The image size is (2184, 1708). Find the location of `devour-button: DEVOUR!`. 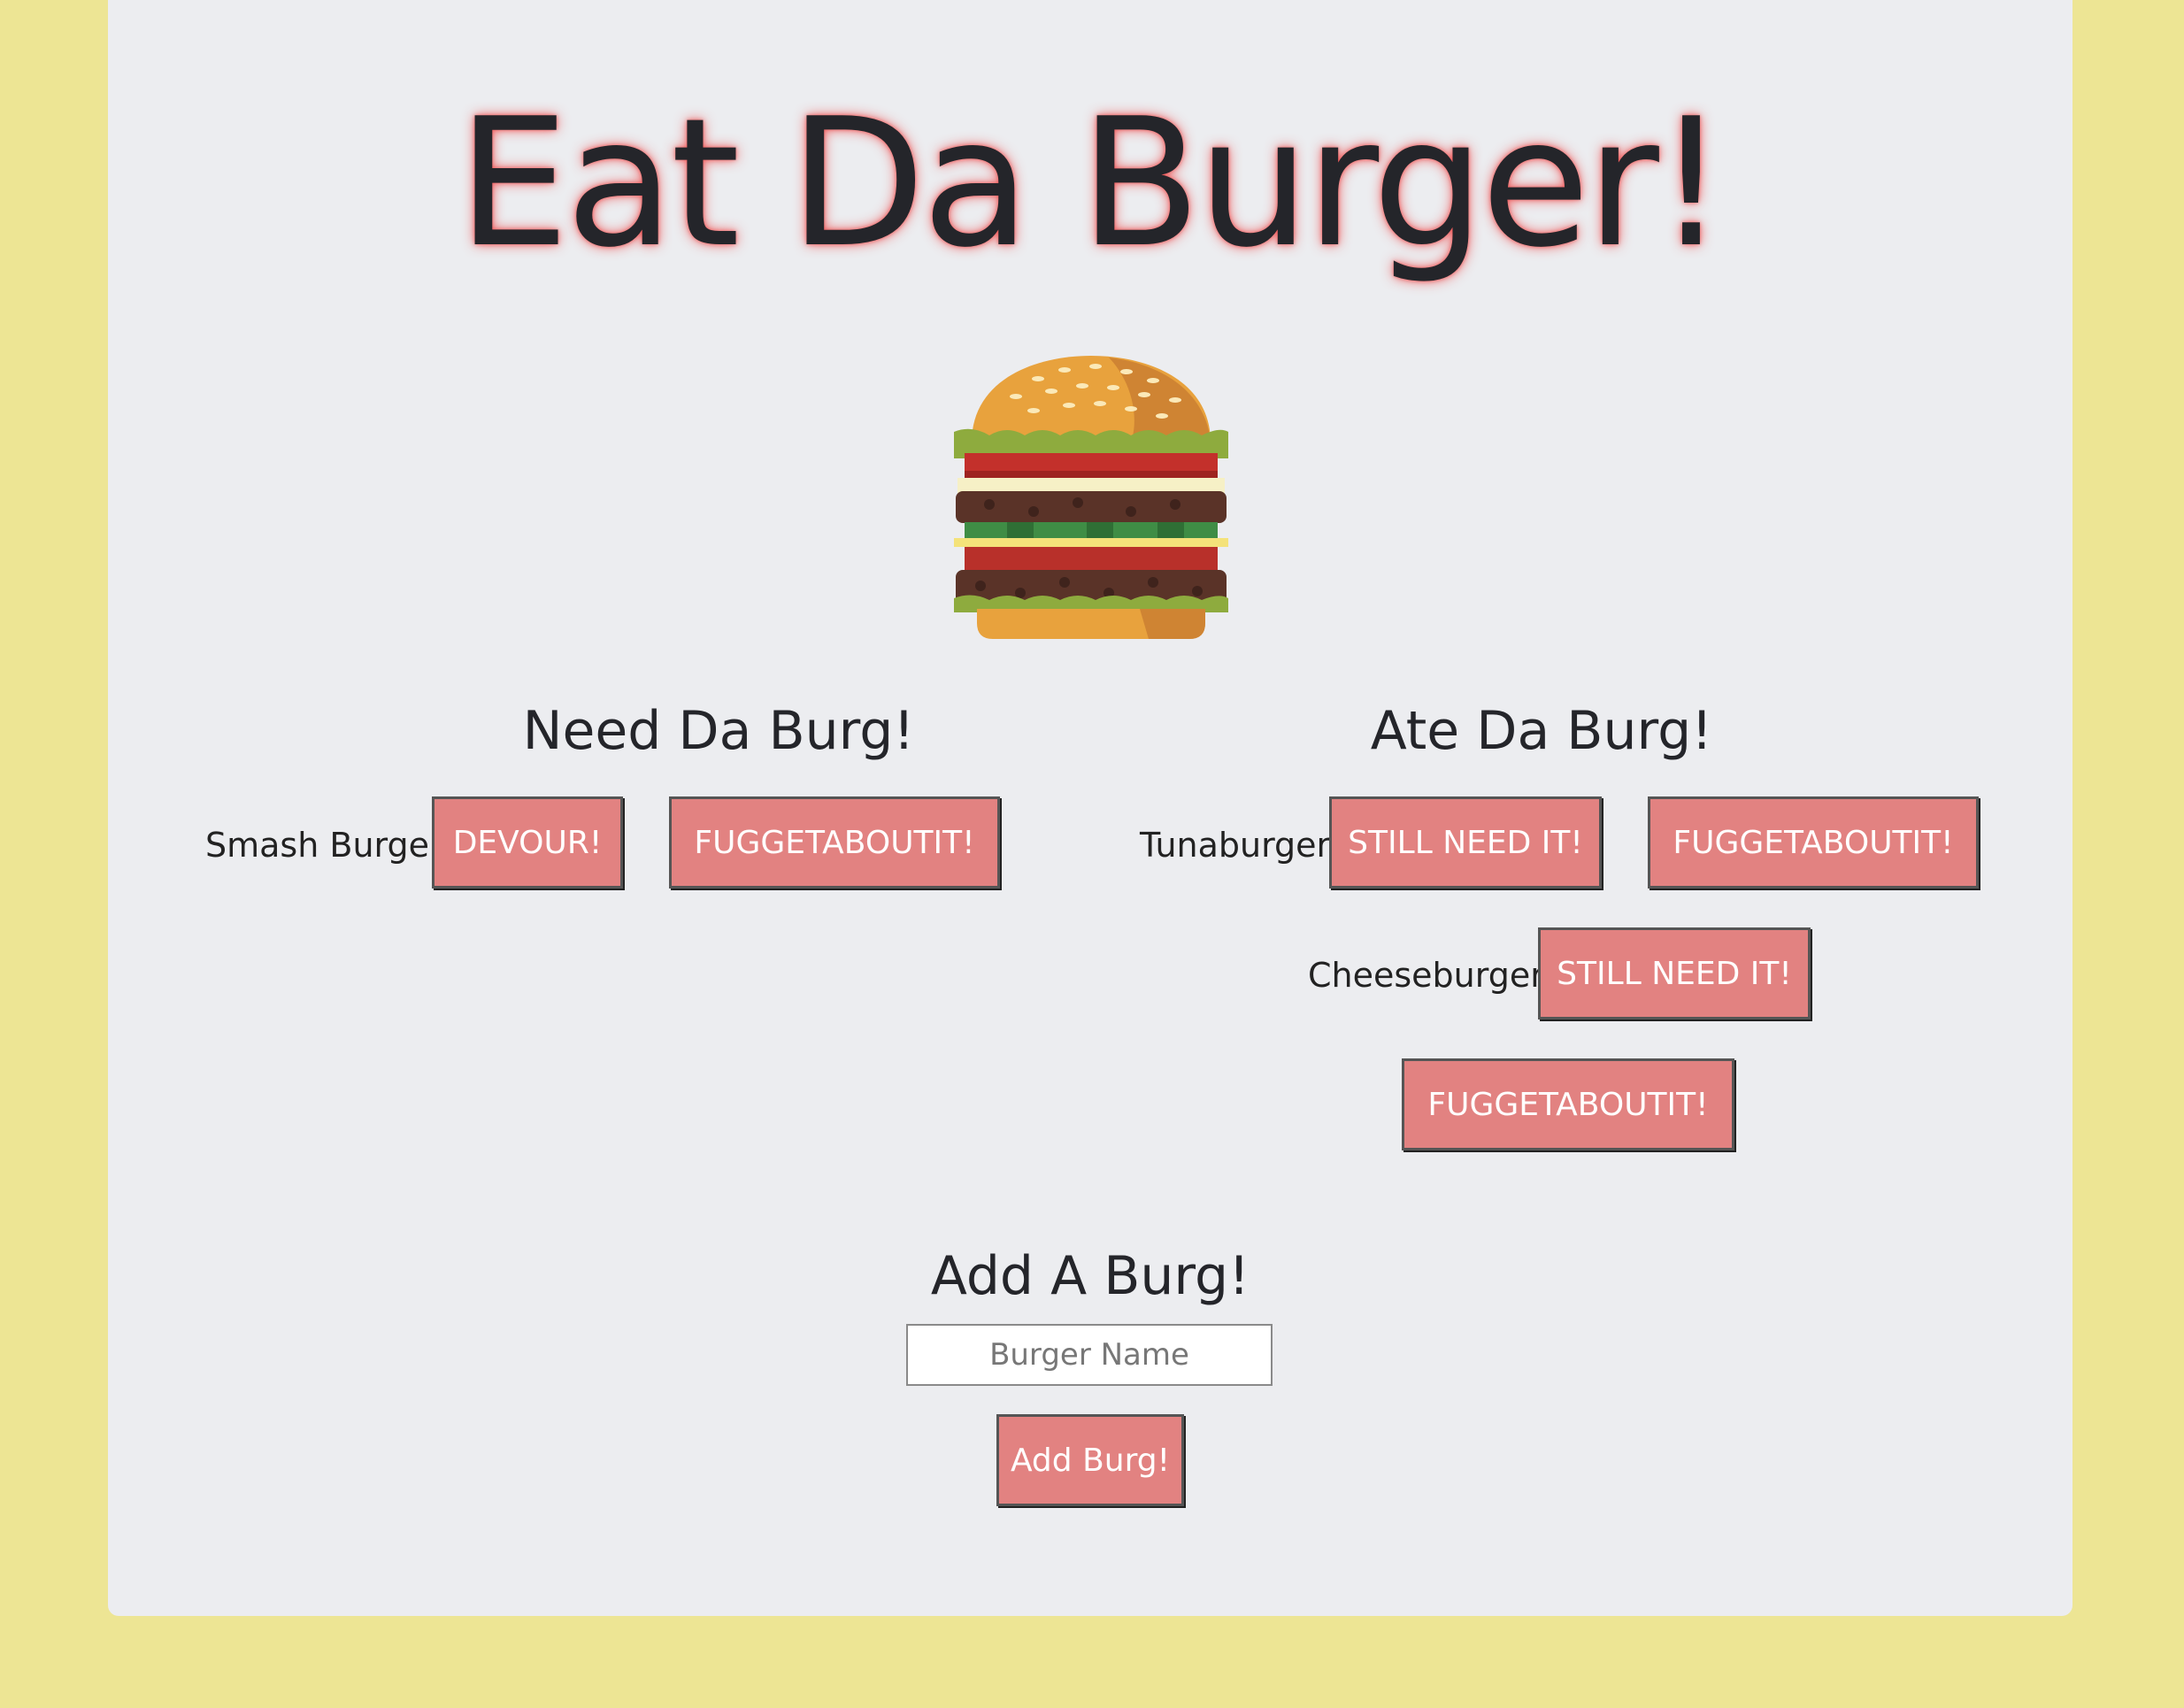

devour-button: DEVOUR! is located at coordinates (527, 842).